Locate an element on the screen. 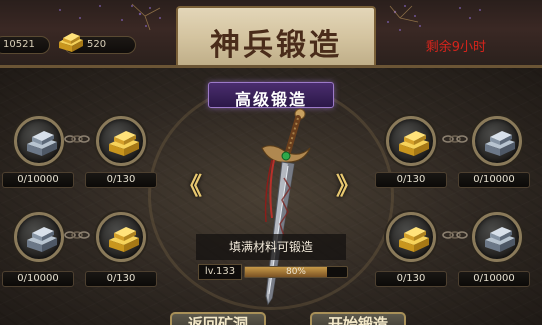 The height and width of the screenshot is (325, 542). slot-right-bottom-stone is located at coordinates (497, 237).